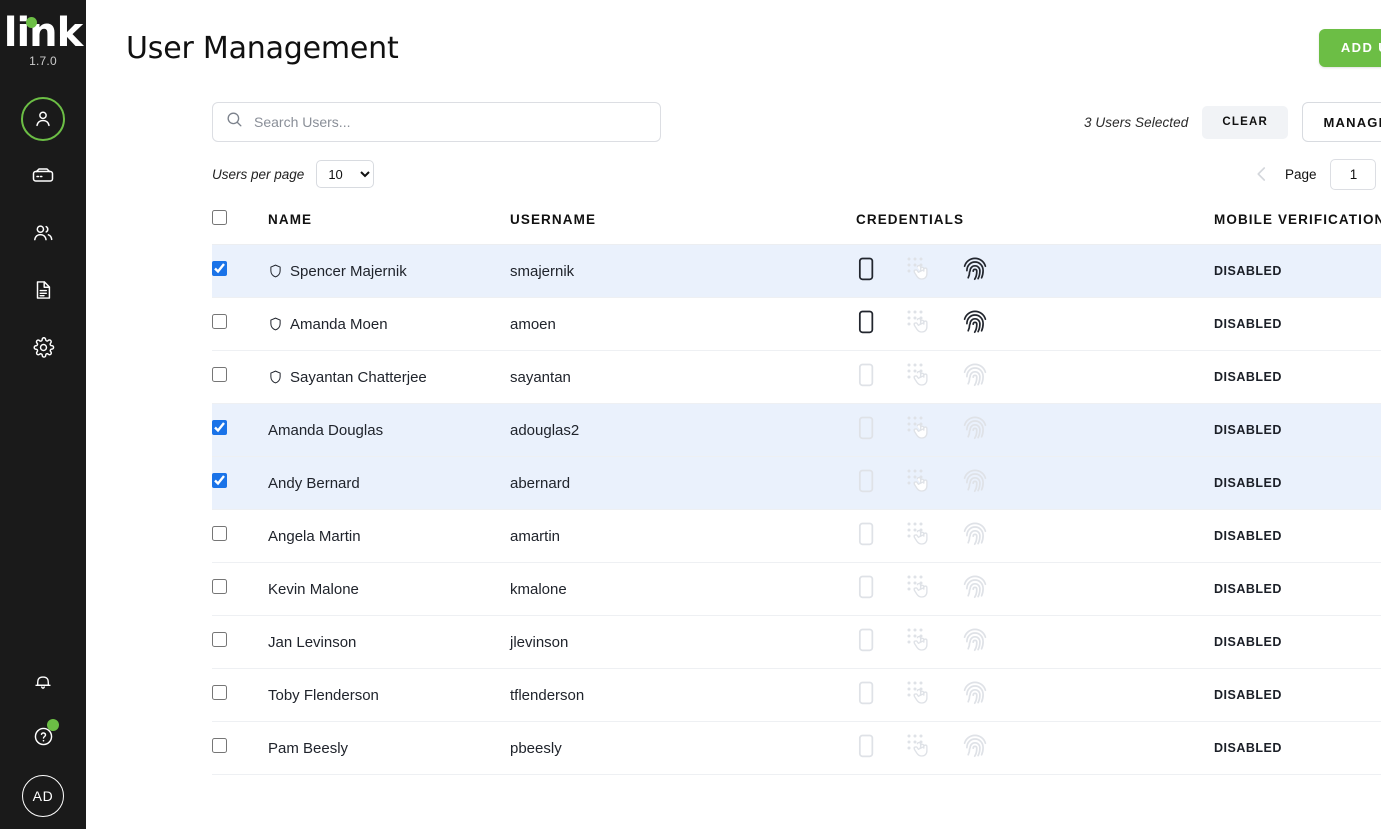 This screenshot has width=1381, height=829. I want to click on help-button, so click(43, 739).